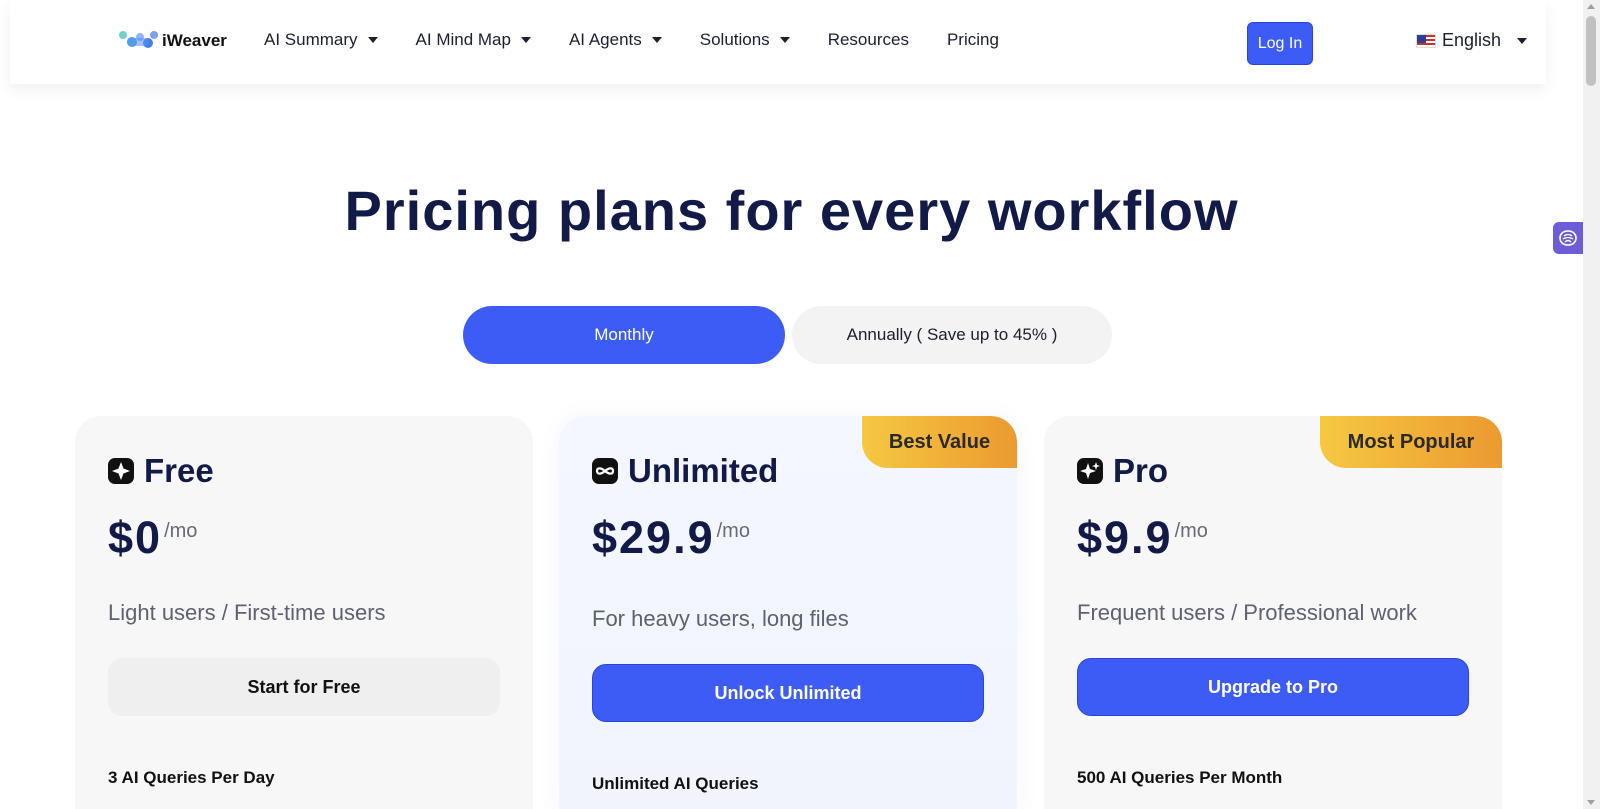 This screenshot has width=1600, height=809. What do you see at coordinates (1090, 471) in the screenshot?
I see `sparkles-icon` at bounding box center [1090, 471].